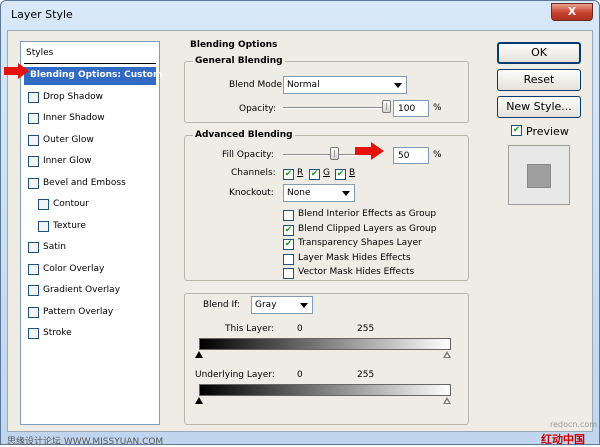 This screenshot has width=600, height=447. I want to click on channel-checkbox-b: ✔, so click(340, 174).